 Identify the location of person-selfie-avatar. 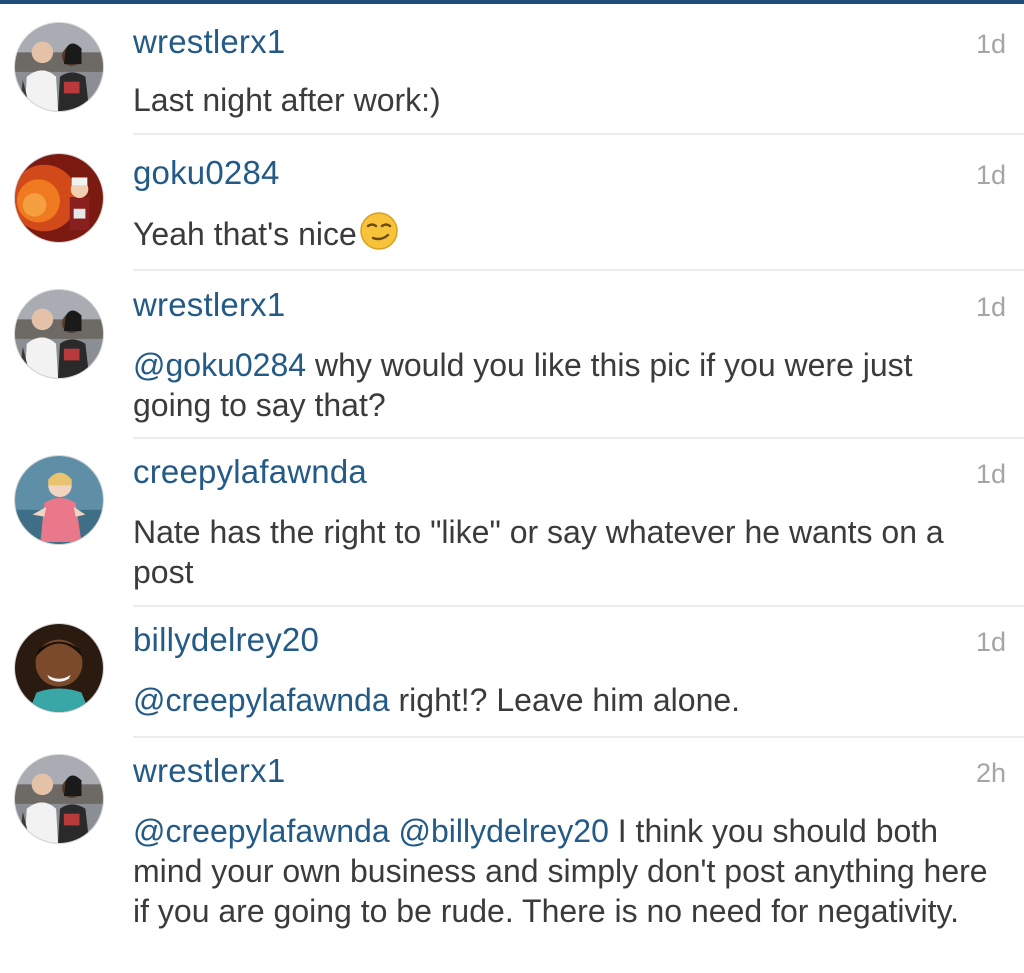
(59, 668).